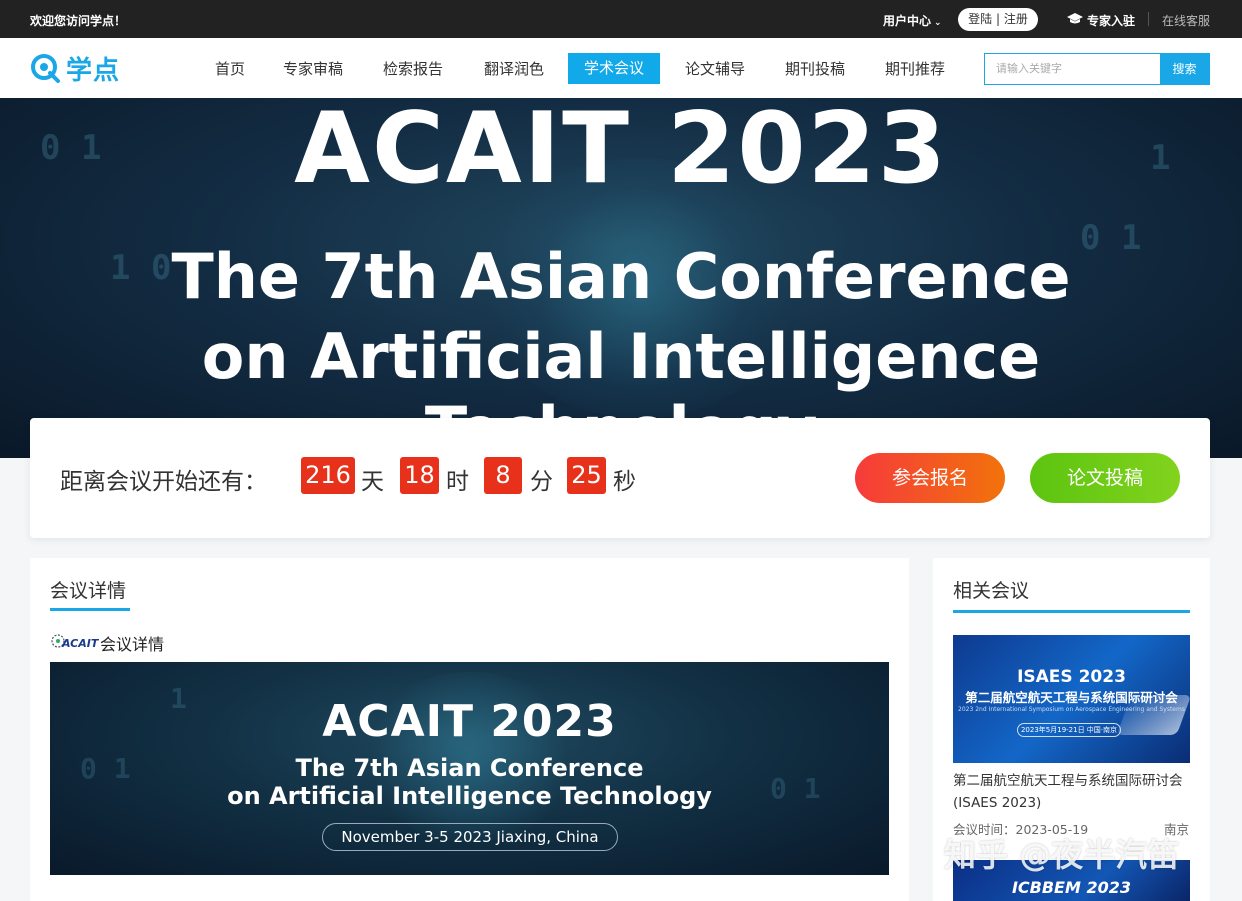  What do you see at coordinates (1184, 69) in the screenshot?
I see `search-button: 搜索` at bounding box center [1184, 69].